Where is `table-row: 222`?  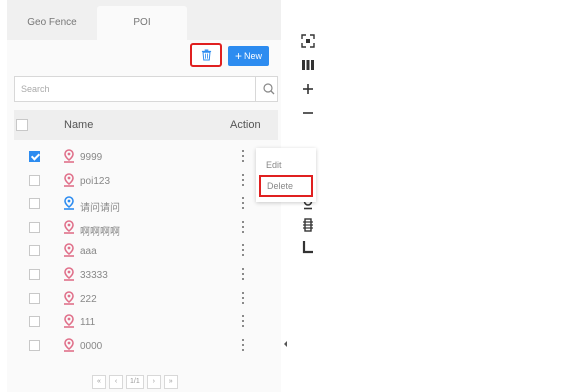 table-row: 222 is located at coordinates (146, 299).